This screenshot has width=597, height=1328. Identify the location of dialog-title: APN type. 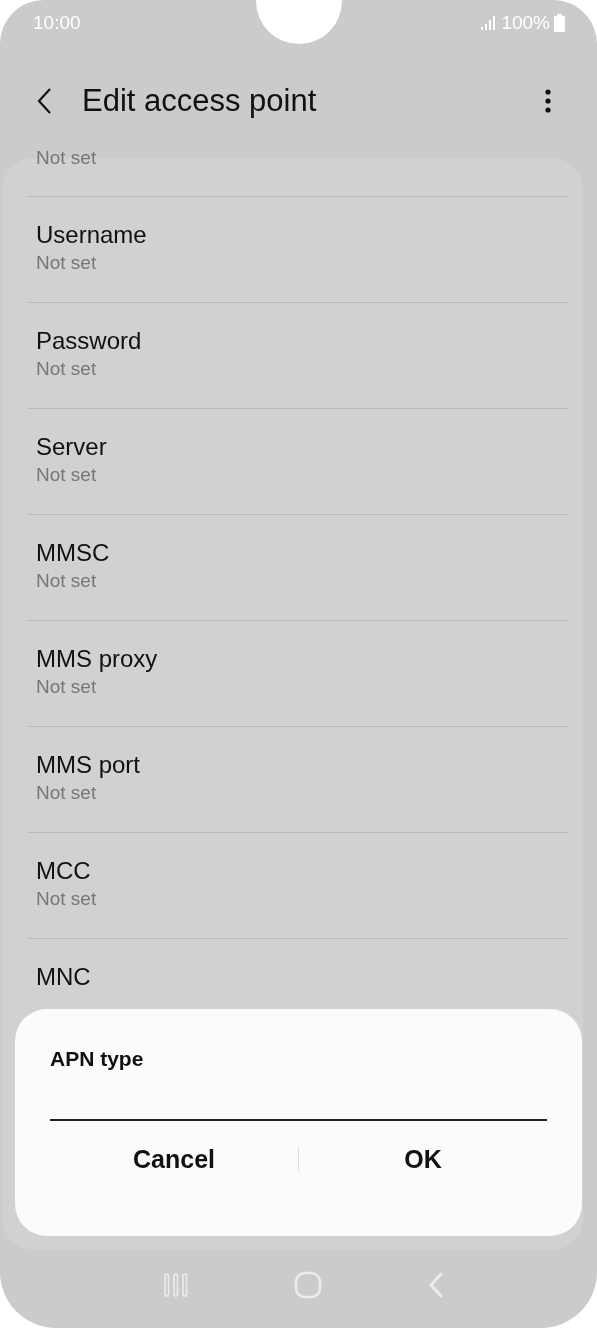
(97, 1059).